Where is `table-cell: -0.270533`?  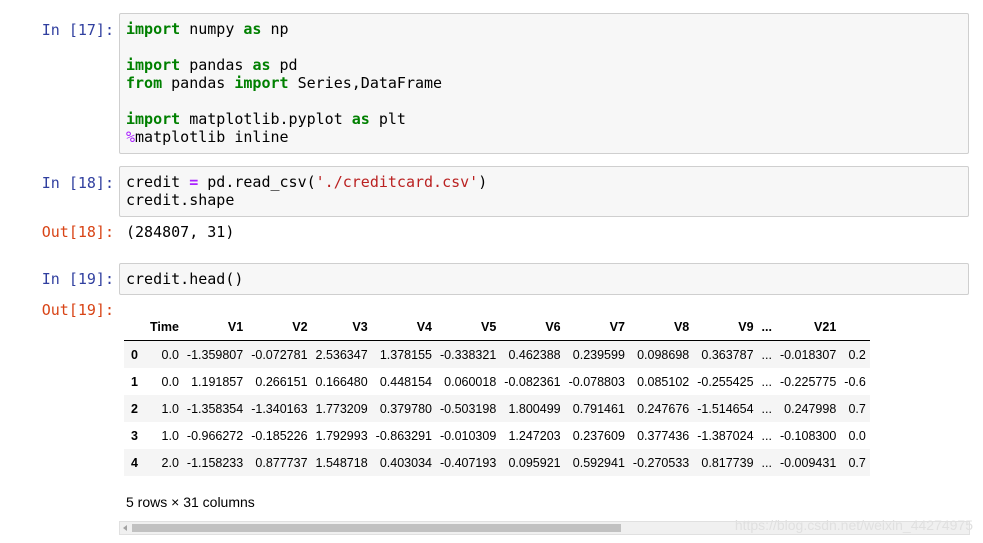
table-cell: -0.270533 is located at coordinates (661, 462).